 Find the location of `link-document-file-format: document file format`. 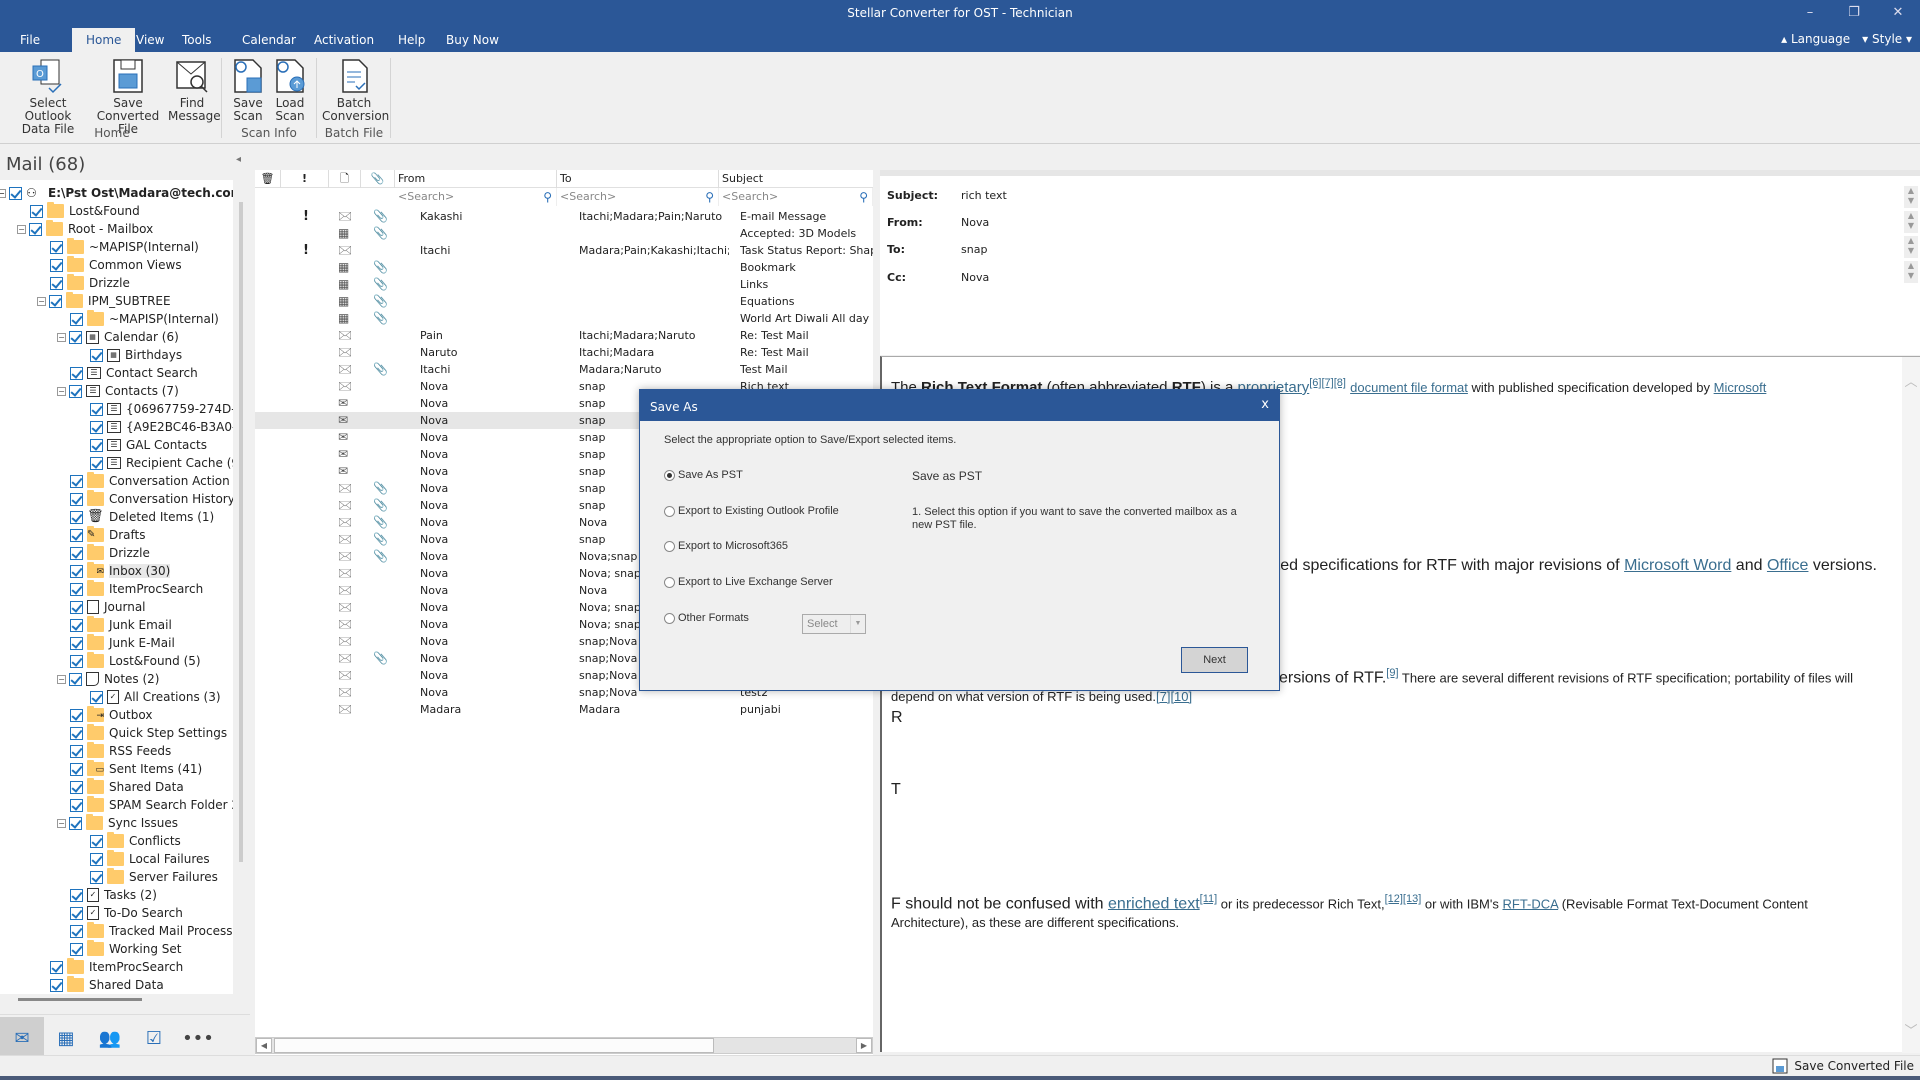

link-document-file-format: document file format is located at coordinates (1409, 387).